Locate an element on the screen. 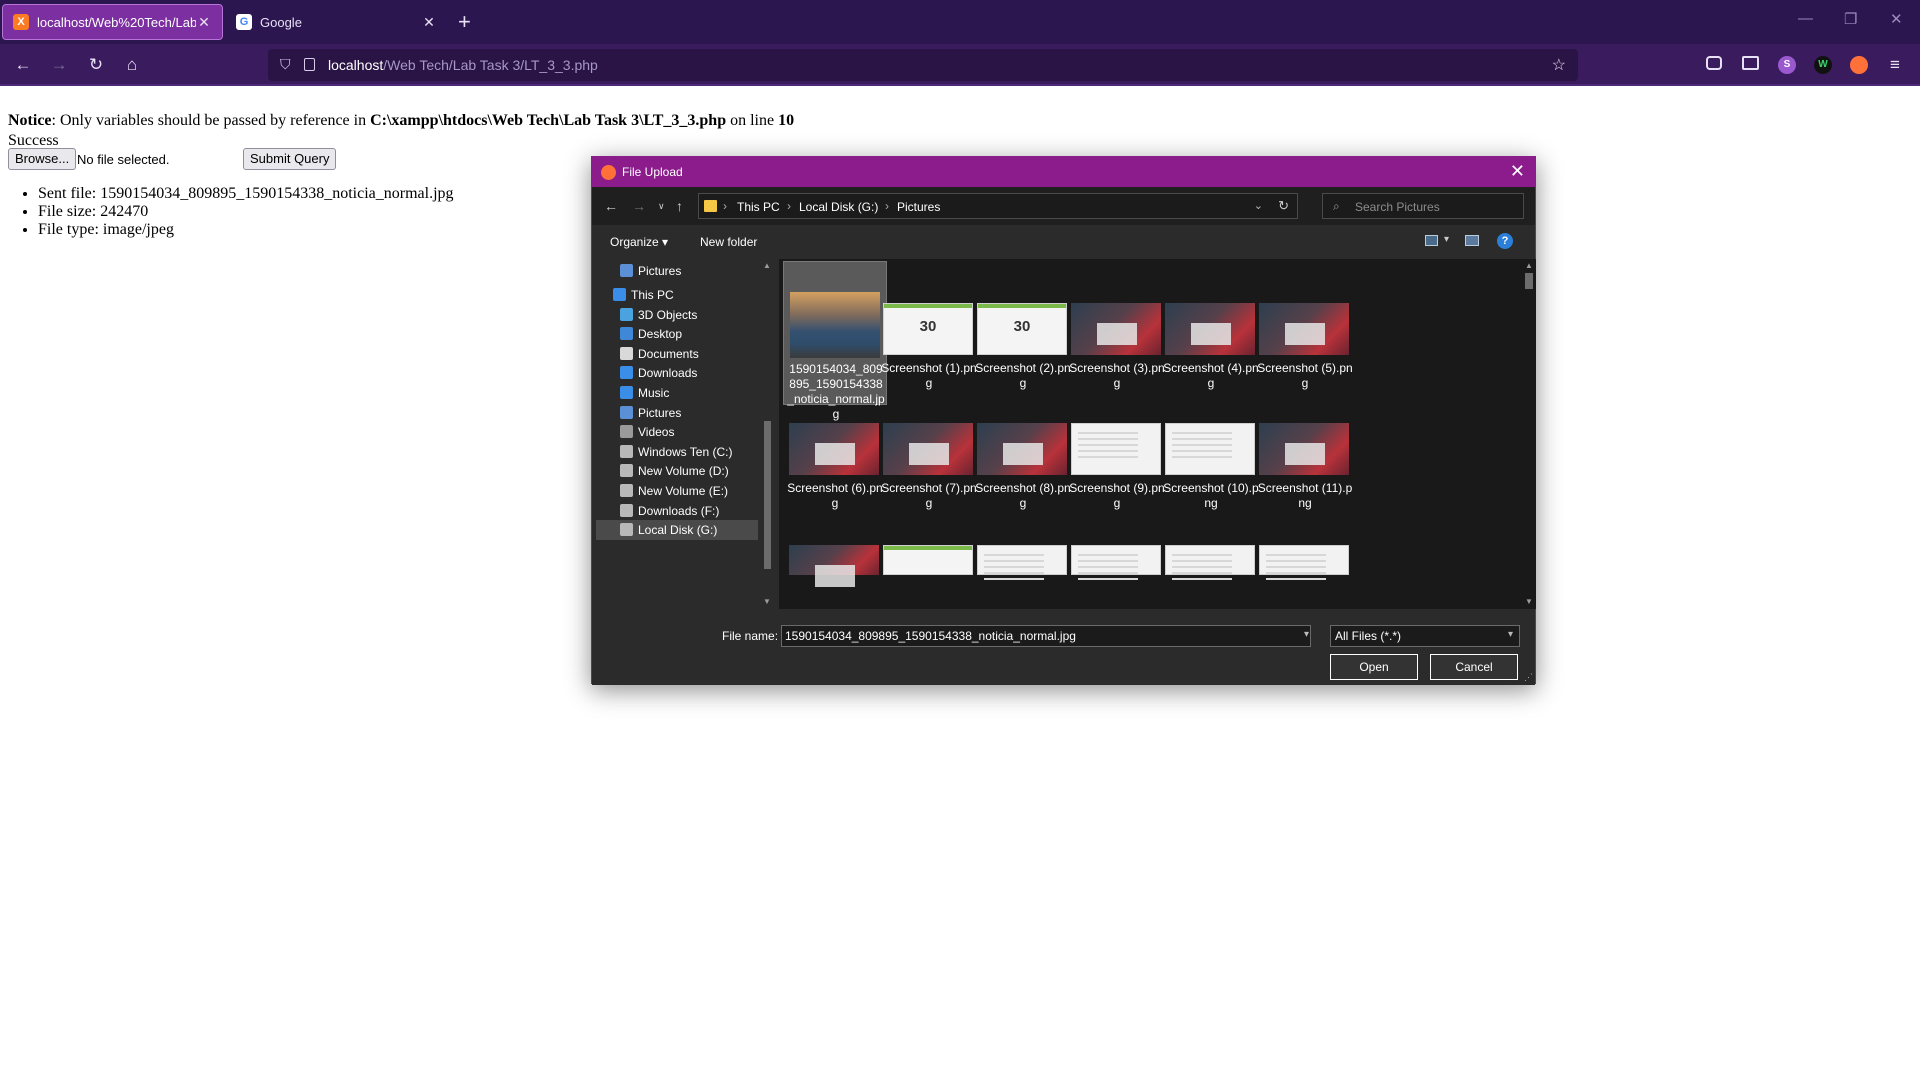 The height and width of the screenshot is (1080, 1920). reader-sidebar-icon is located at coordinates (1750, 63).